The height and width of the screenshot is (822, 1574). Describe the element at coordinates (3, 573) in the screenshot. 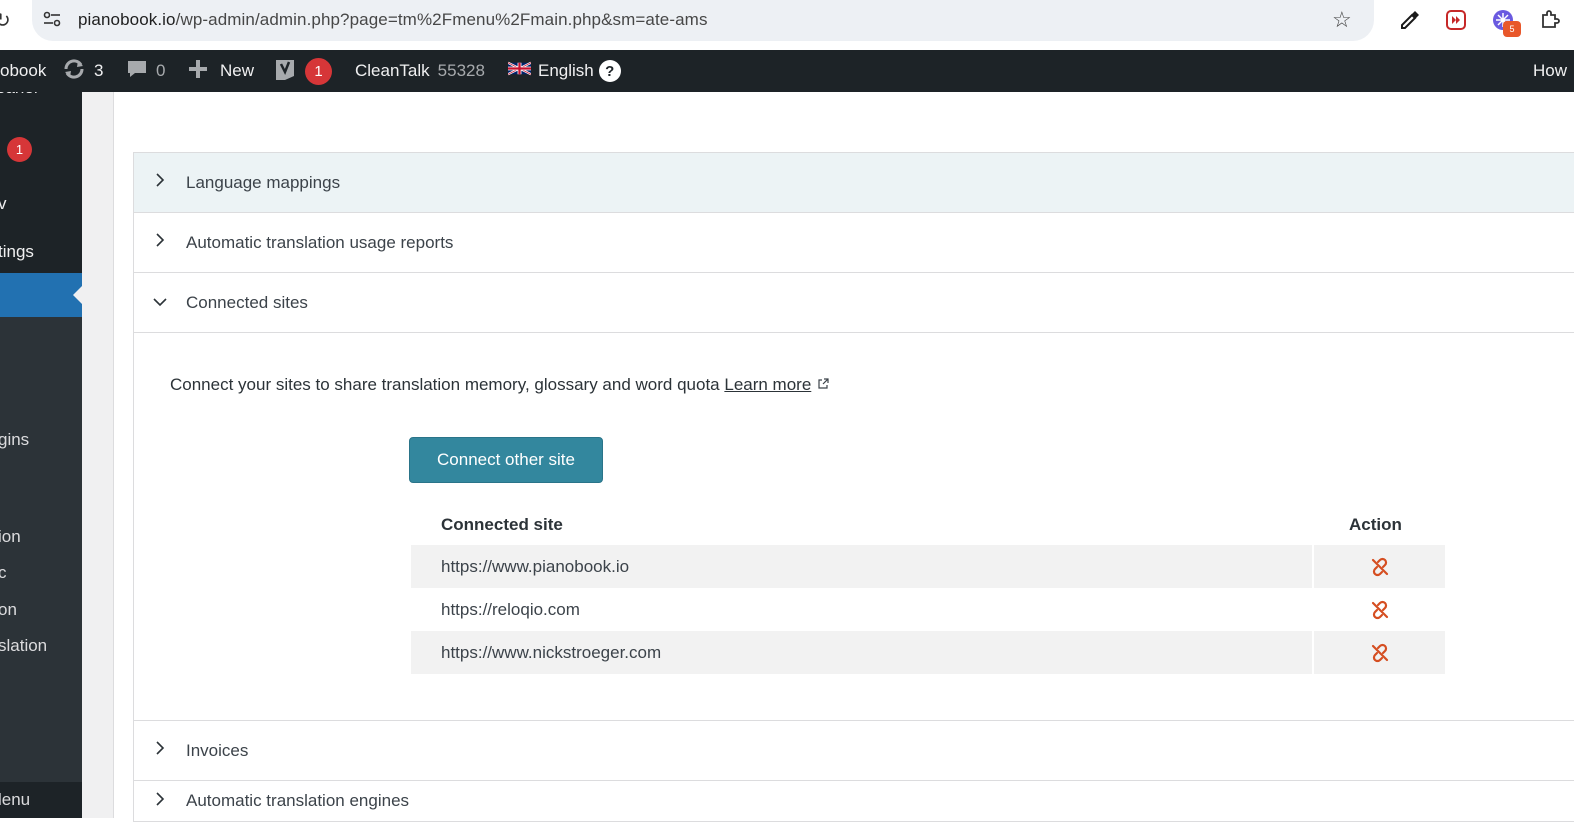

I see `submenu-item-c: c` at that location.